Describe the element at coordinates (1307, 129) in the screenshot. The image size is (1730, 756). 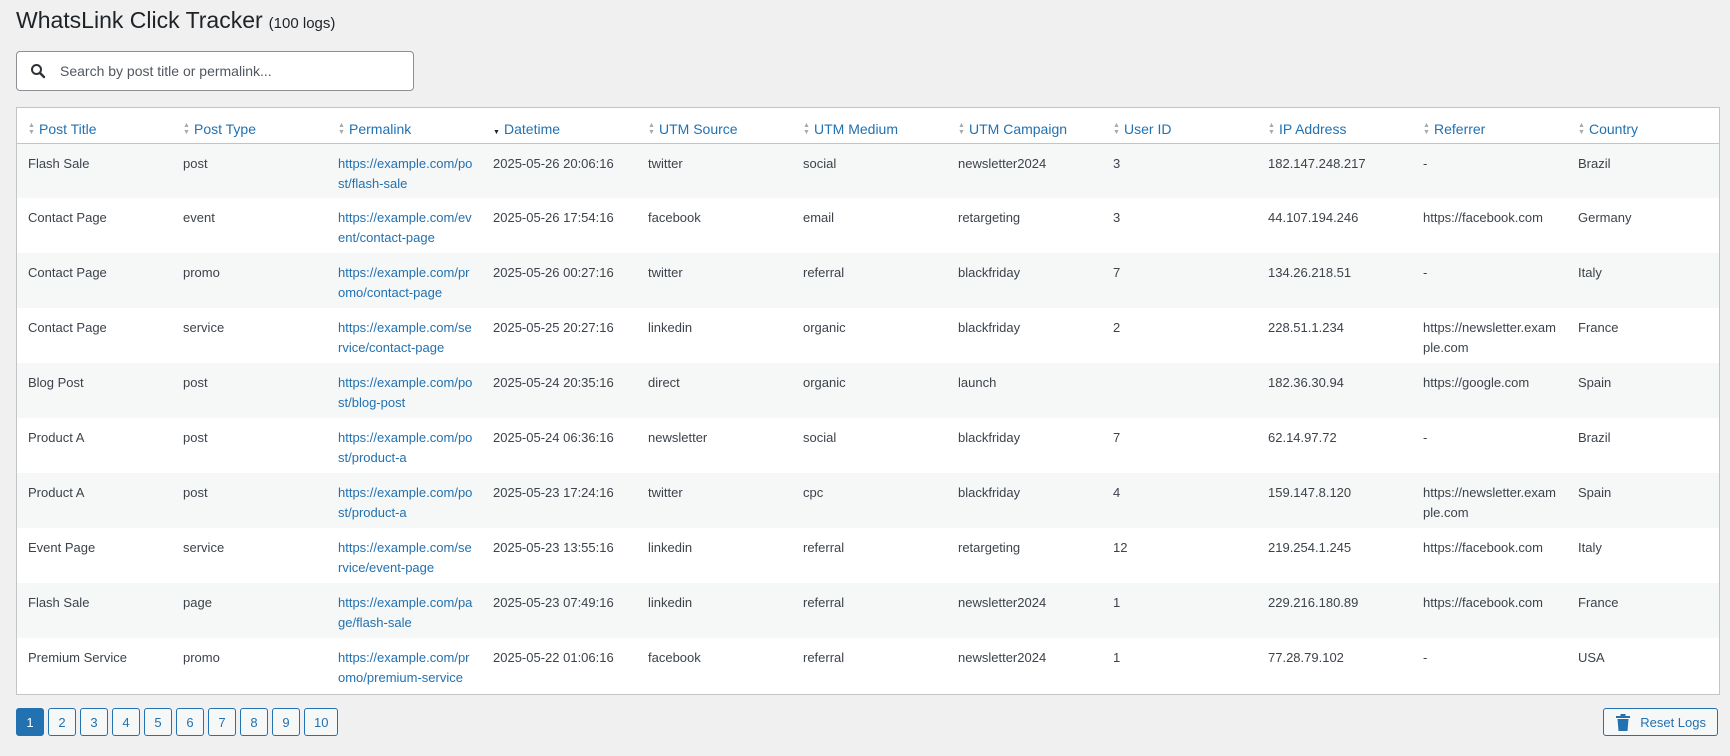
I see `sort-link: ▲ ▼ IP Address` at that location.